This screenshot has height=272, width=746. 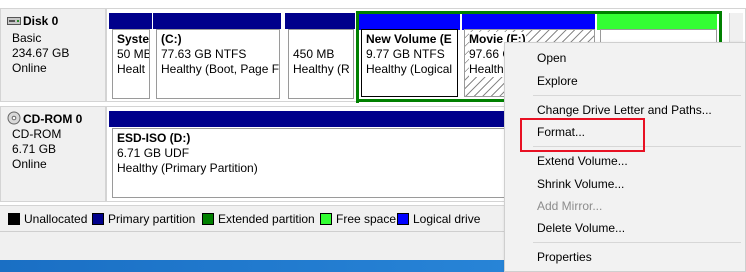 I want to click on cd-drive-icon, so click(x=14, y=119).